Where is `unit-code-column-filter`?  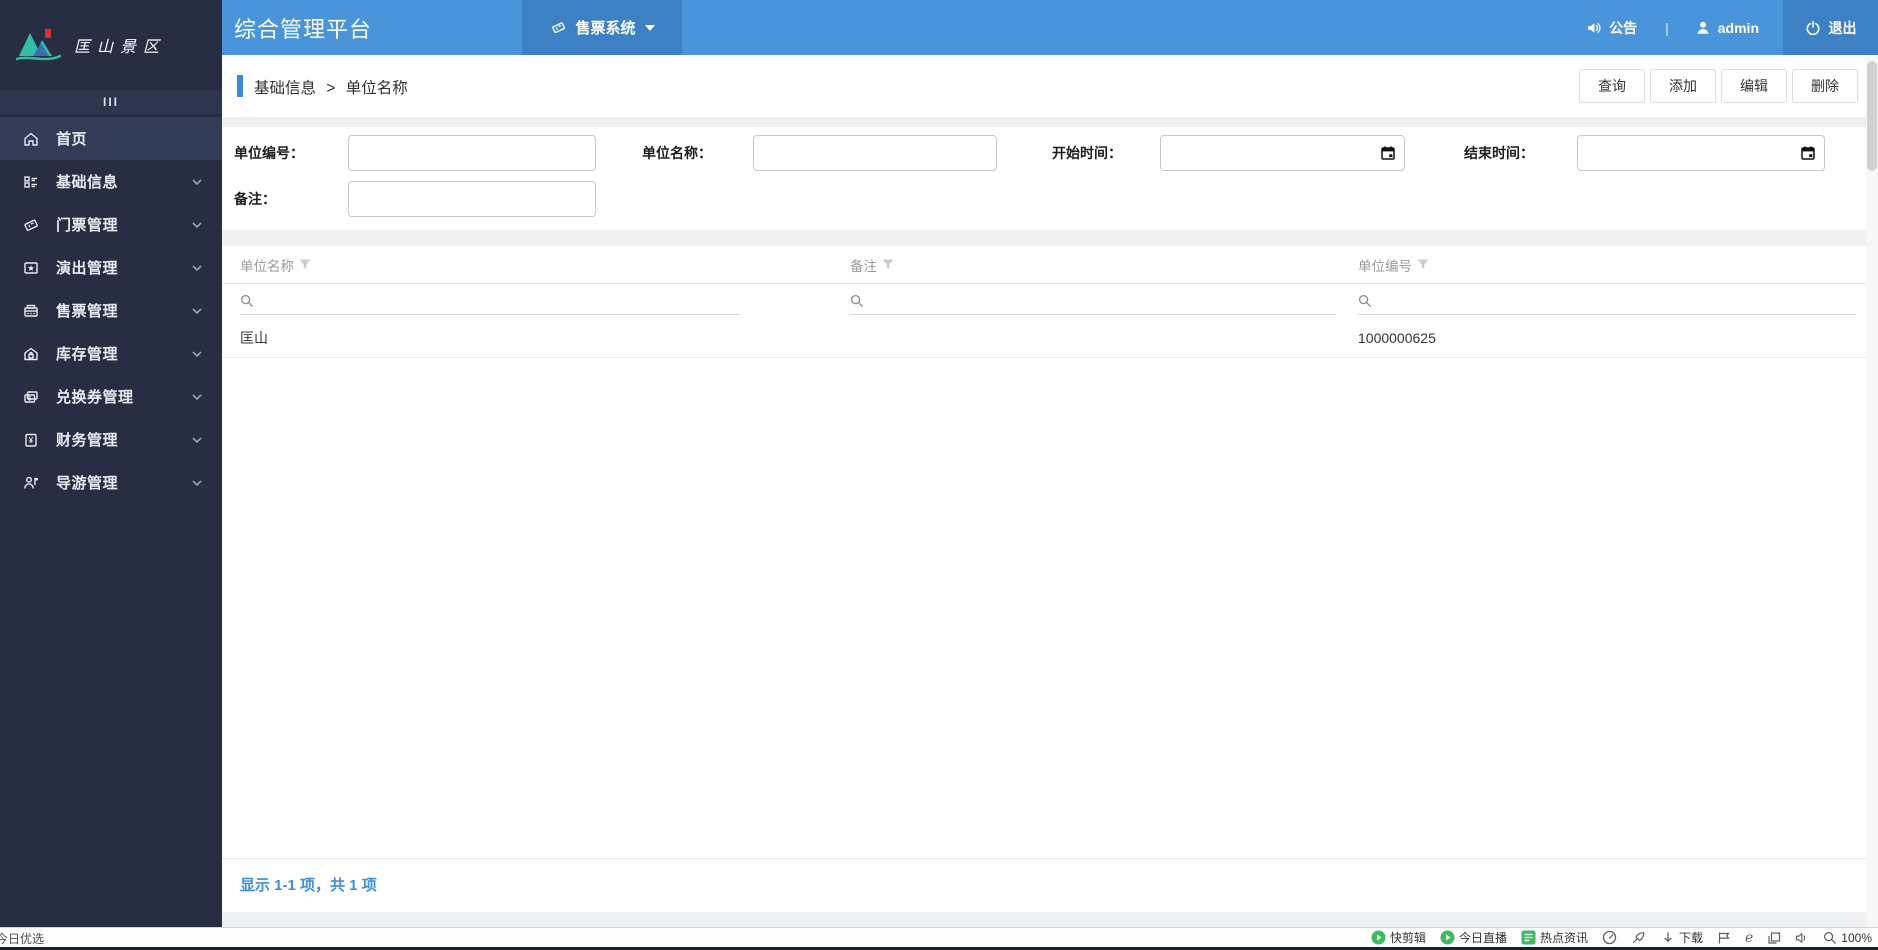 unit-code-column-filter is located at coordinates (1607, 301).